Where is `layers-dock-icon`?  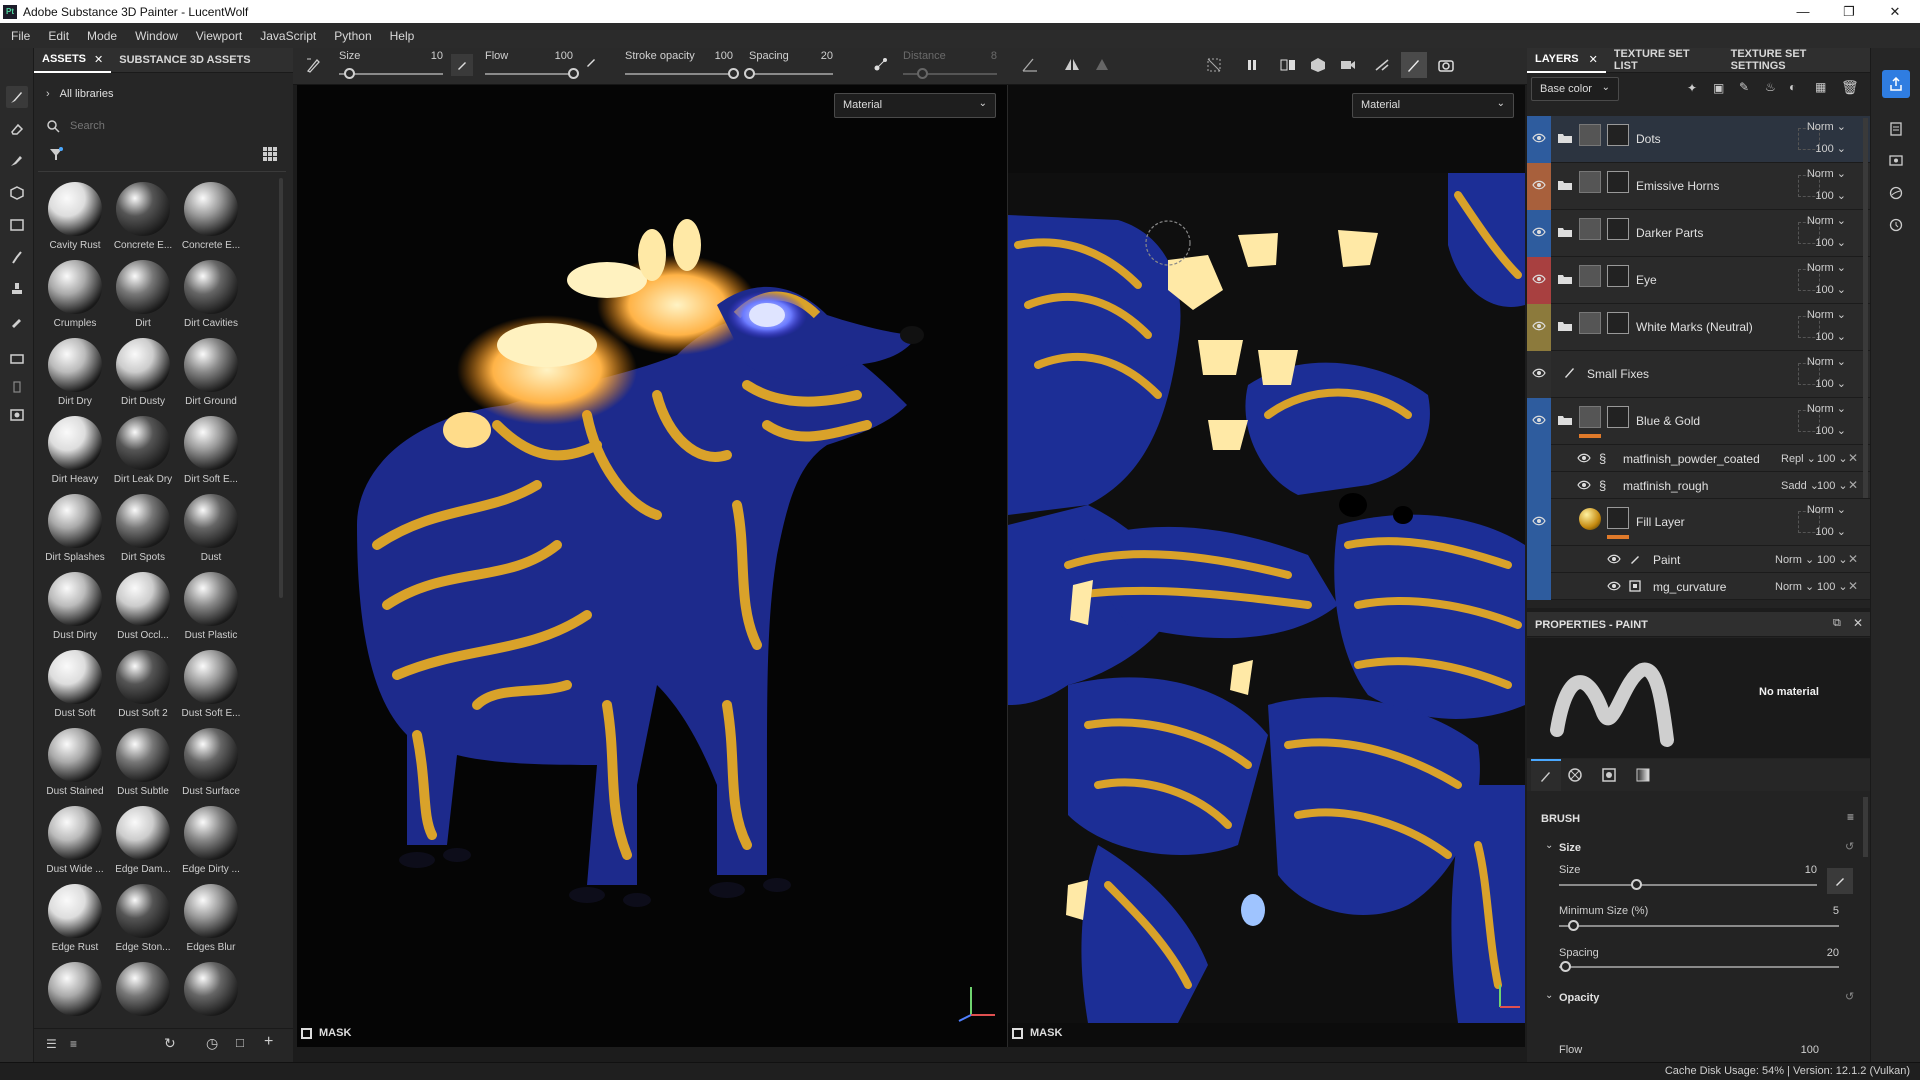
layers-dock-icon is located at coordinates (1896, 129).